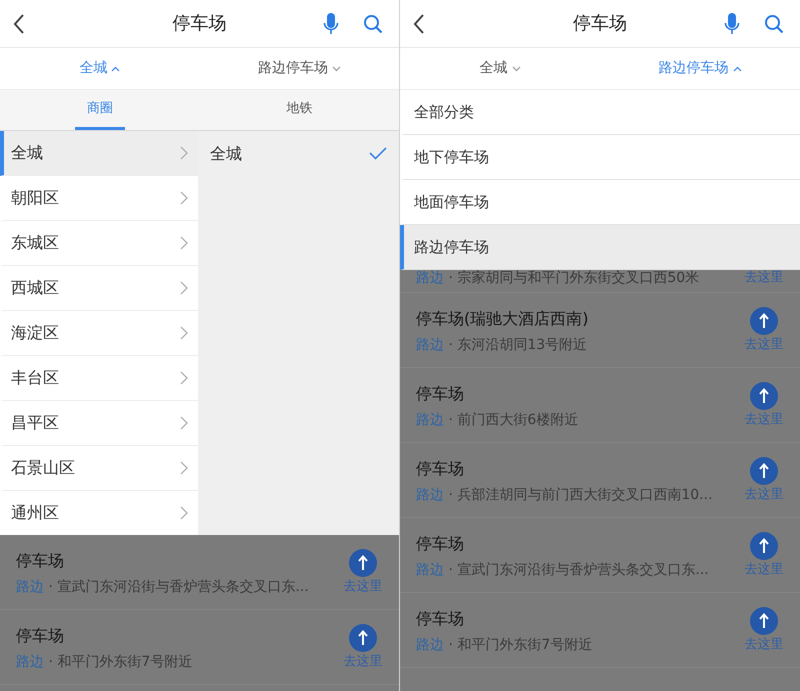 The image size is (800, 691). I want to click on result-address: 路边 · 前门西大街6楼附近, so click(498, 420).